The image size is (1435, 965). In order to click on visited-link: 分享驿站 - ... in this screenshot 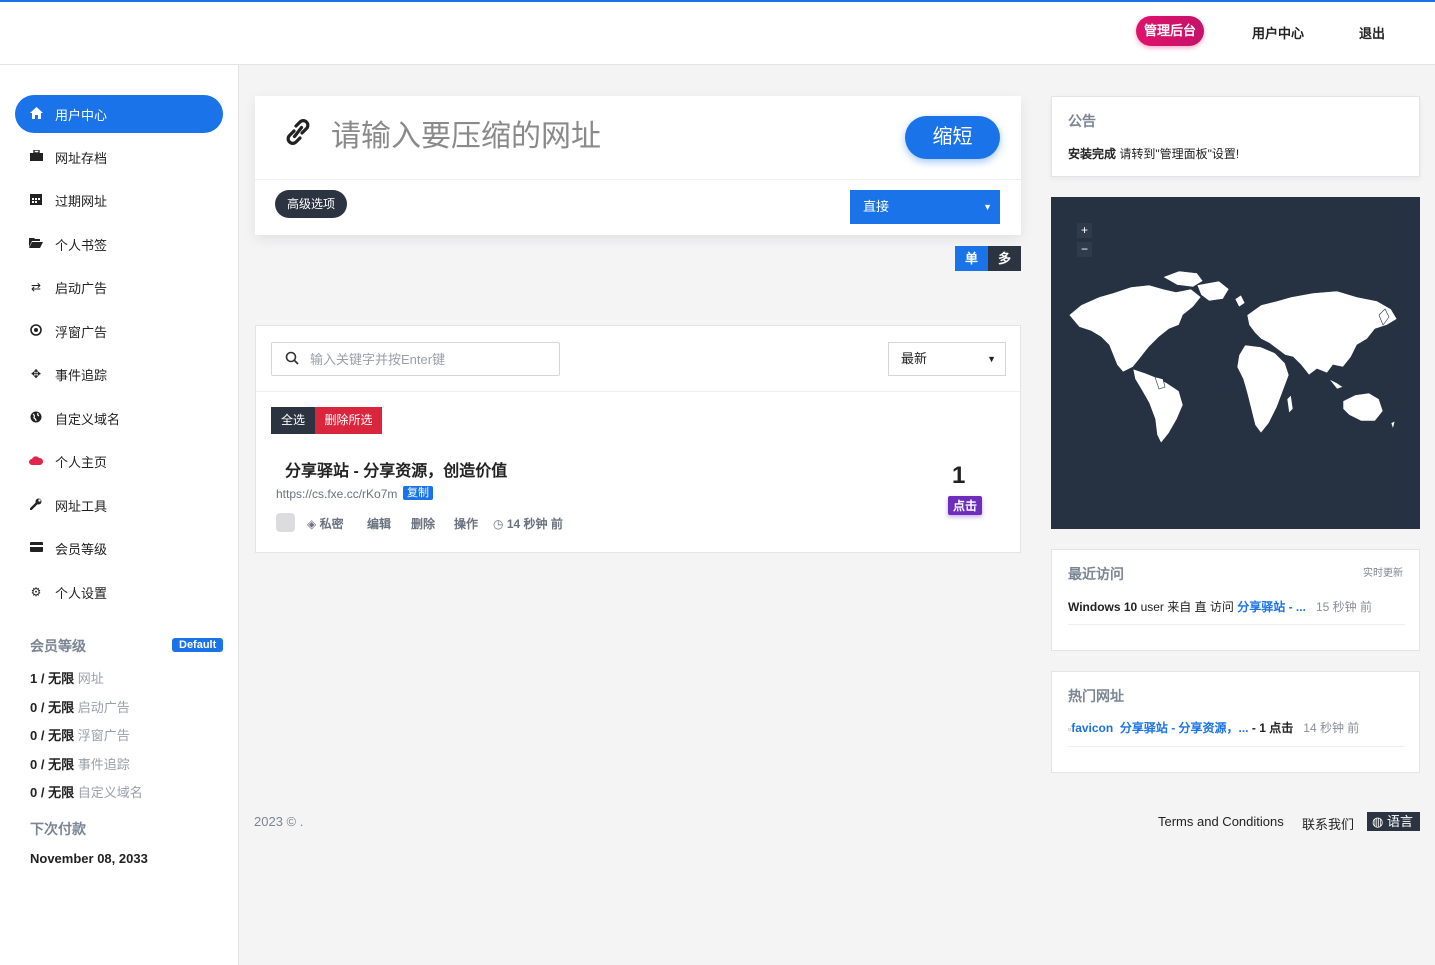, I will do `click(1271, 607)`.